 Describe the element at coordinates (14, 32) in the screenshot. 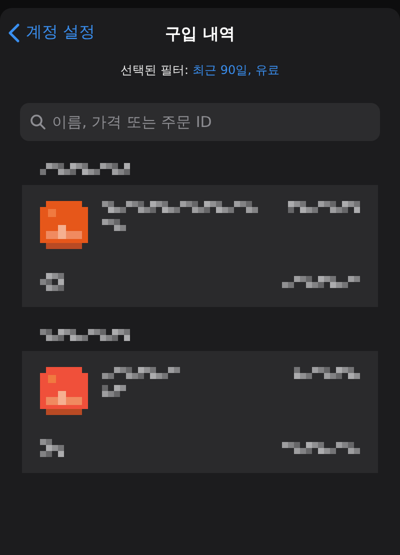

I see `chevron-left-icon` at that location.